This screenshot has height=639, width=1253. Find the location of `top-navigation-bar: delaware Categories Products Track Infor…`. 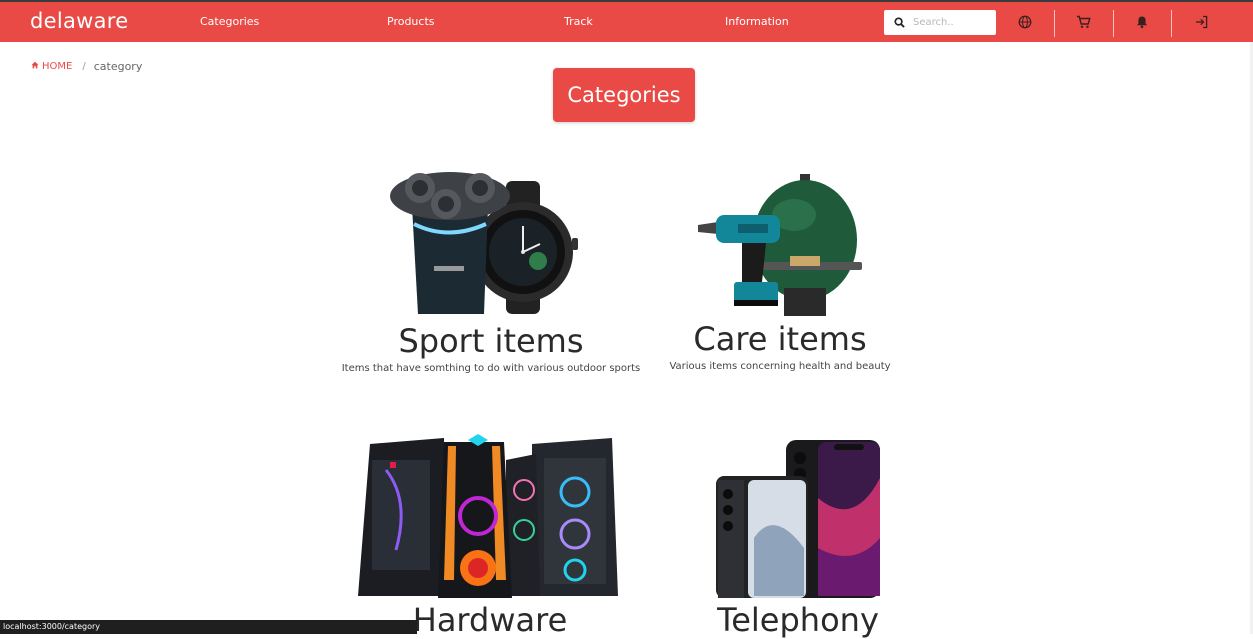

top-navigation-bar: delaware Categories Products Track Infor… is located at coordinates (626, 21).